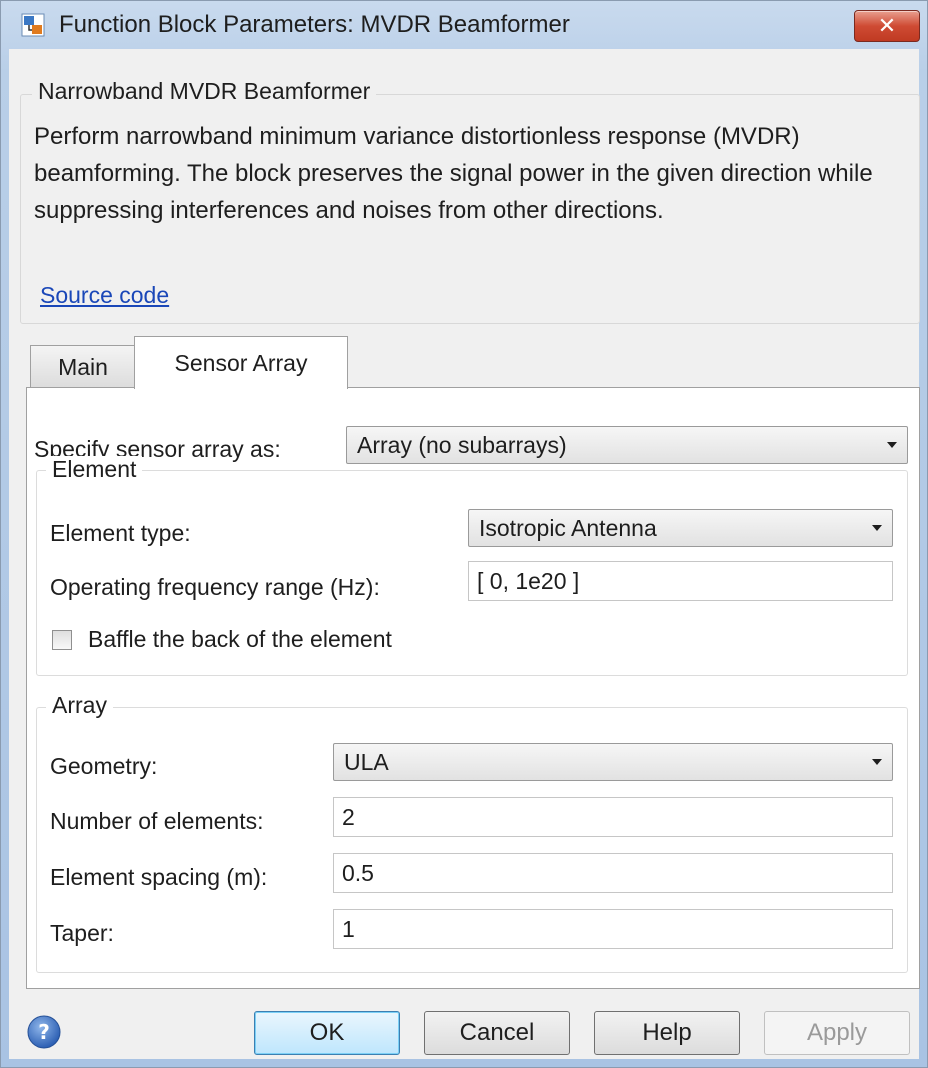 The height and width of the screenshot is (1068, 928). What do you see at coordinates (528, 580) in the screenshot?
I see `frequency-range-value: [ 0, 1e20 ]` at bounding box center [528, 580].